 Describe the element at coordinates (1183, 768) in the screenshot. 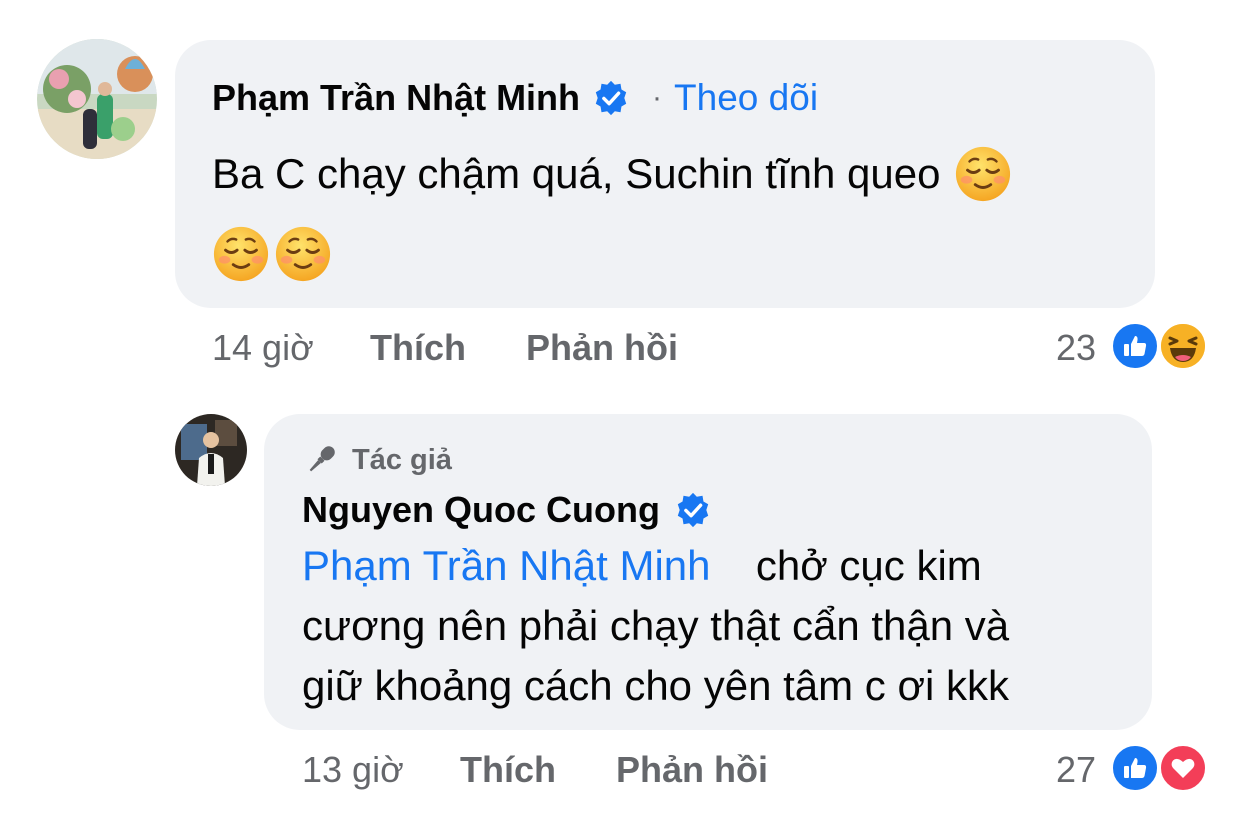

I see `love-icon` at that location.